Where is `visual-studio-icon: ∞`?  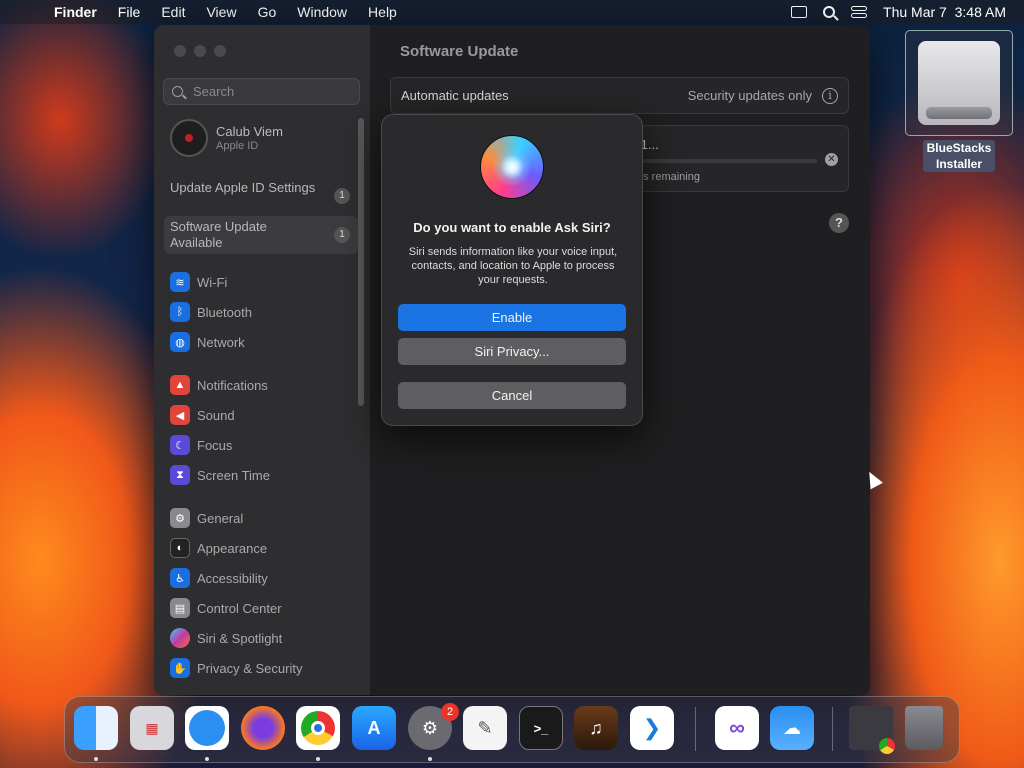
visual-studio-icon: ∞ is located at coordinates (737, 728).